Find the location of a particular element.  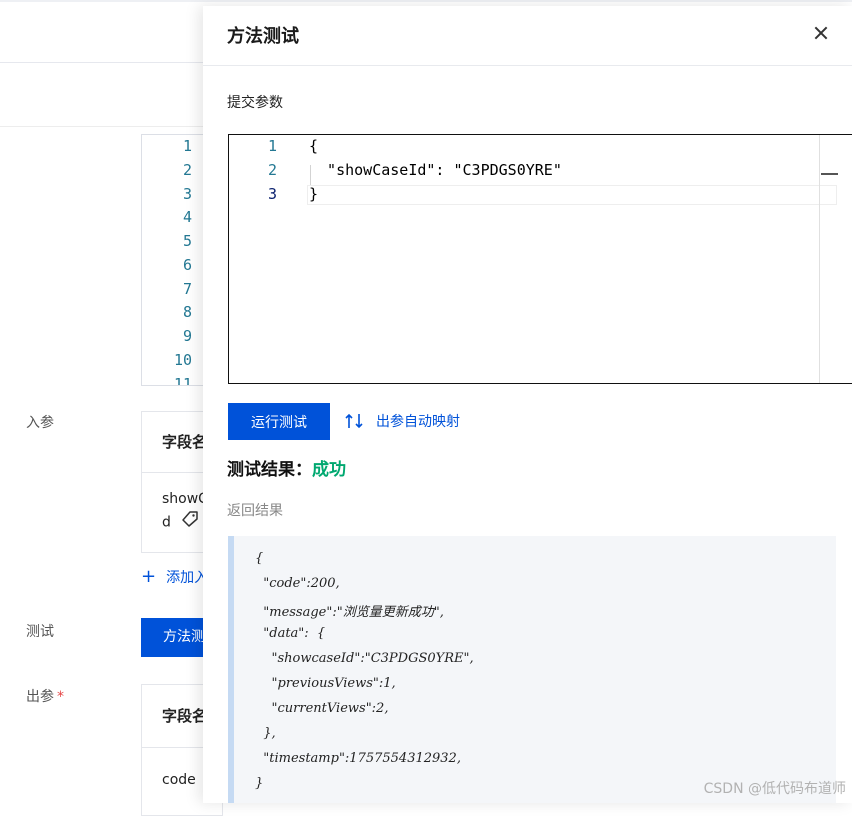

input-params-label: 入参 is located at coordinates (40, 423).